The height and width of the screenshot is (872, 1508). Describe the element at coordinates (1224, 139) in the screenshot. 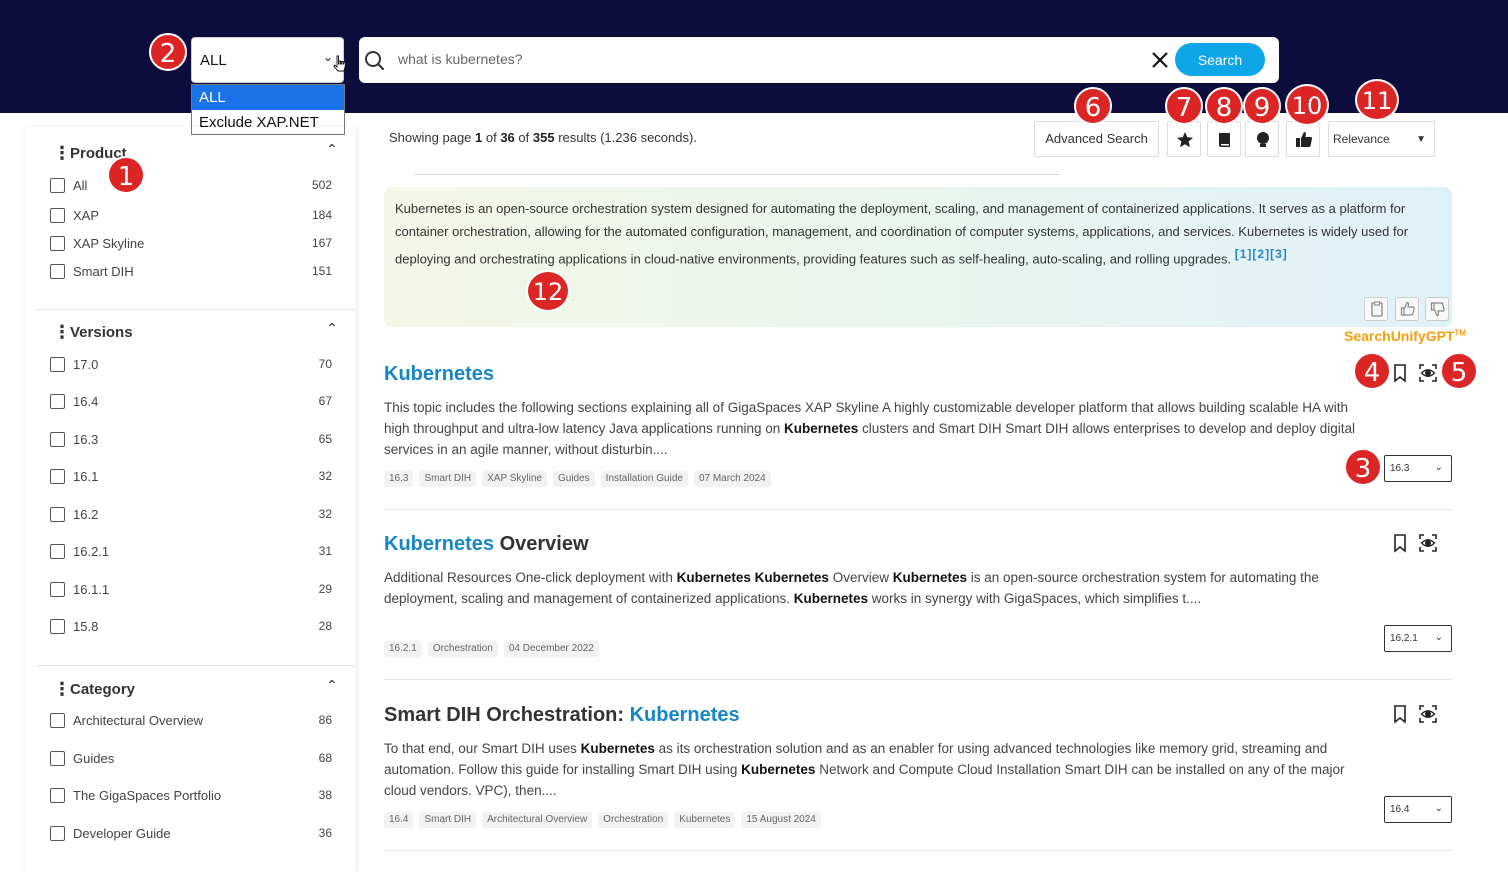

I see `bookmarks-button` at that location.